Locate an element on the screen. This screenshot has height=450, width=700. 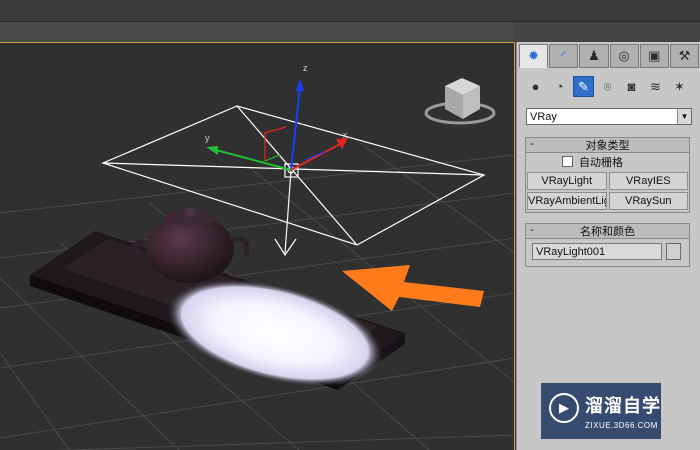
name-and-color-title: 名称和颜色 is located at coordinates (607, 232).